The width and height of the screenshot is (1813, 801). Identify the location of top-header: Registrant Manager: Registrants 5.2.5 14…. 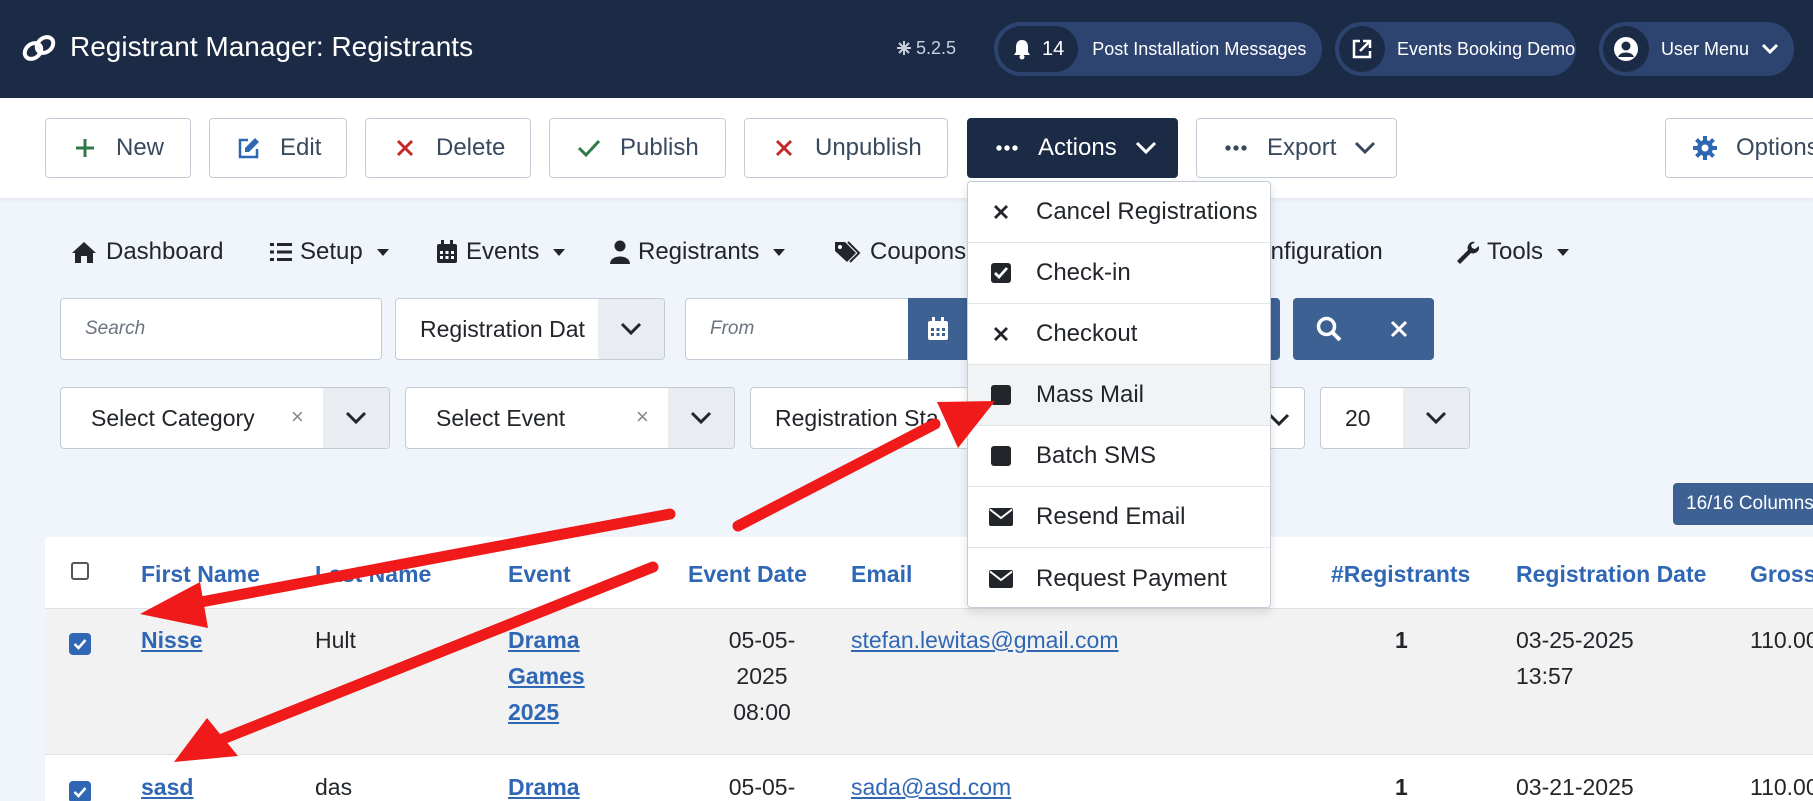
(906, 49).